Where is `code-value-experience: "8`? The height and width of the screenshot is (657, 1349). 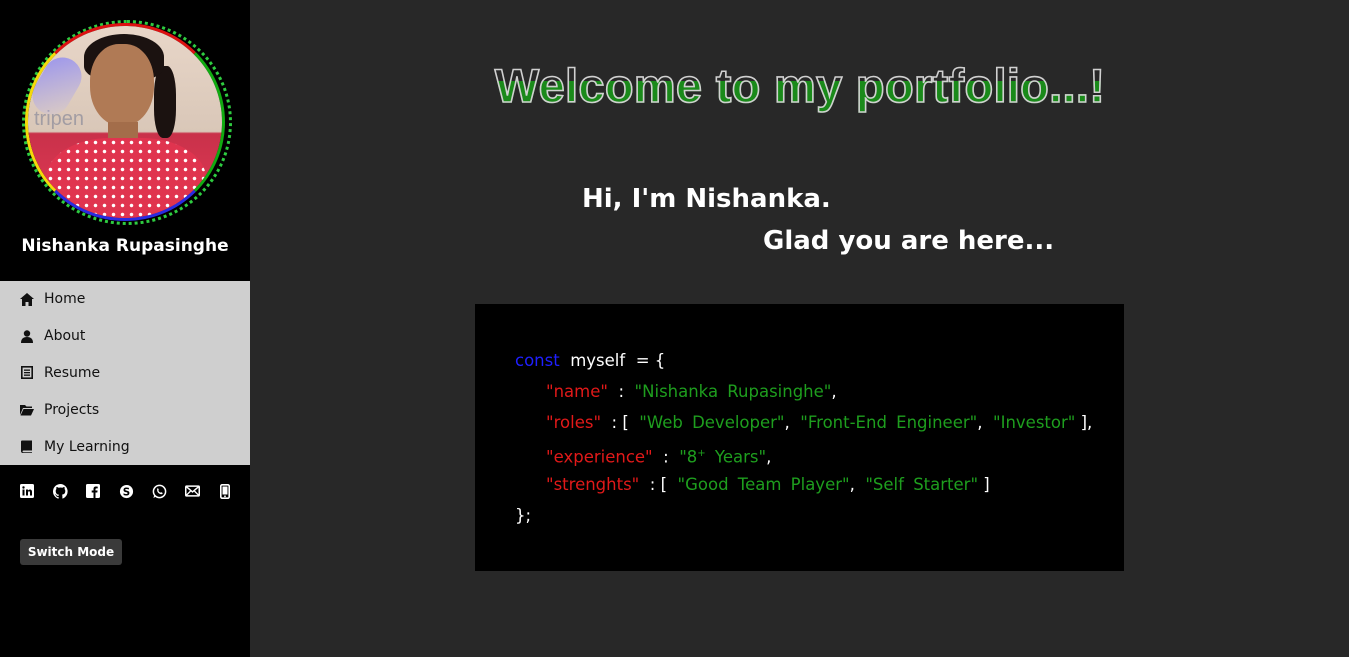
code-value-experience: "8 is located at coordinates (688, 457).